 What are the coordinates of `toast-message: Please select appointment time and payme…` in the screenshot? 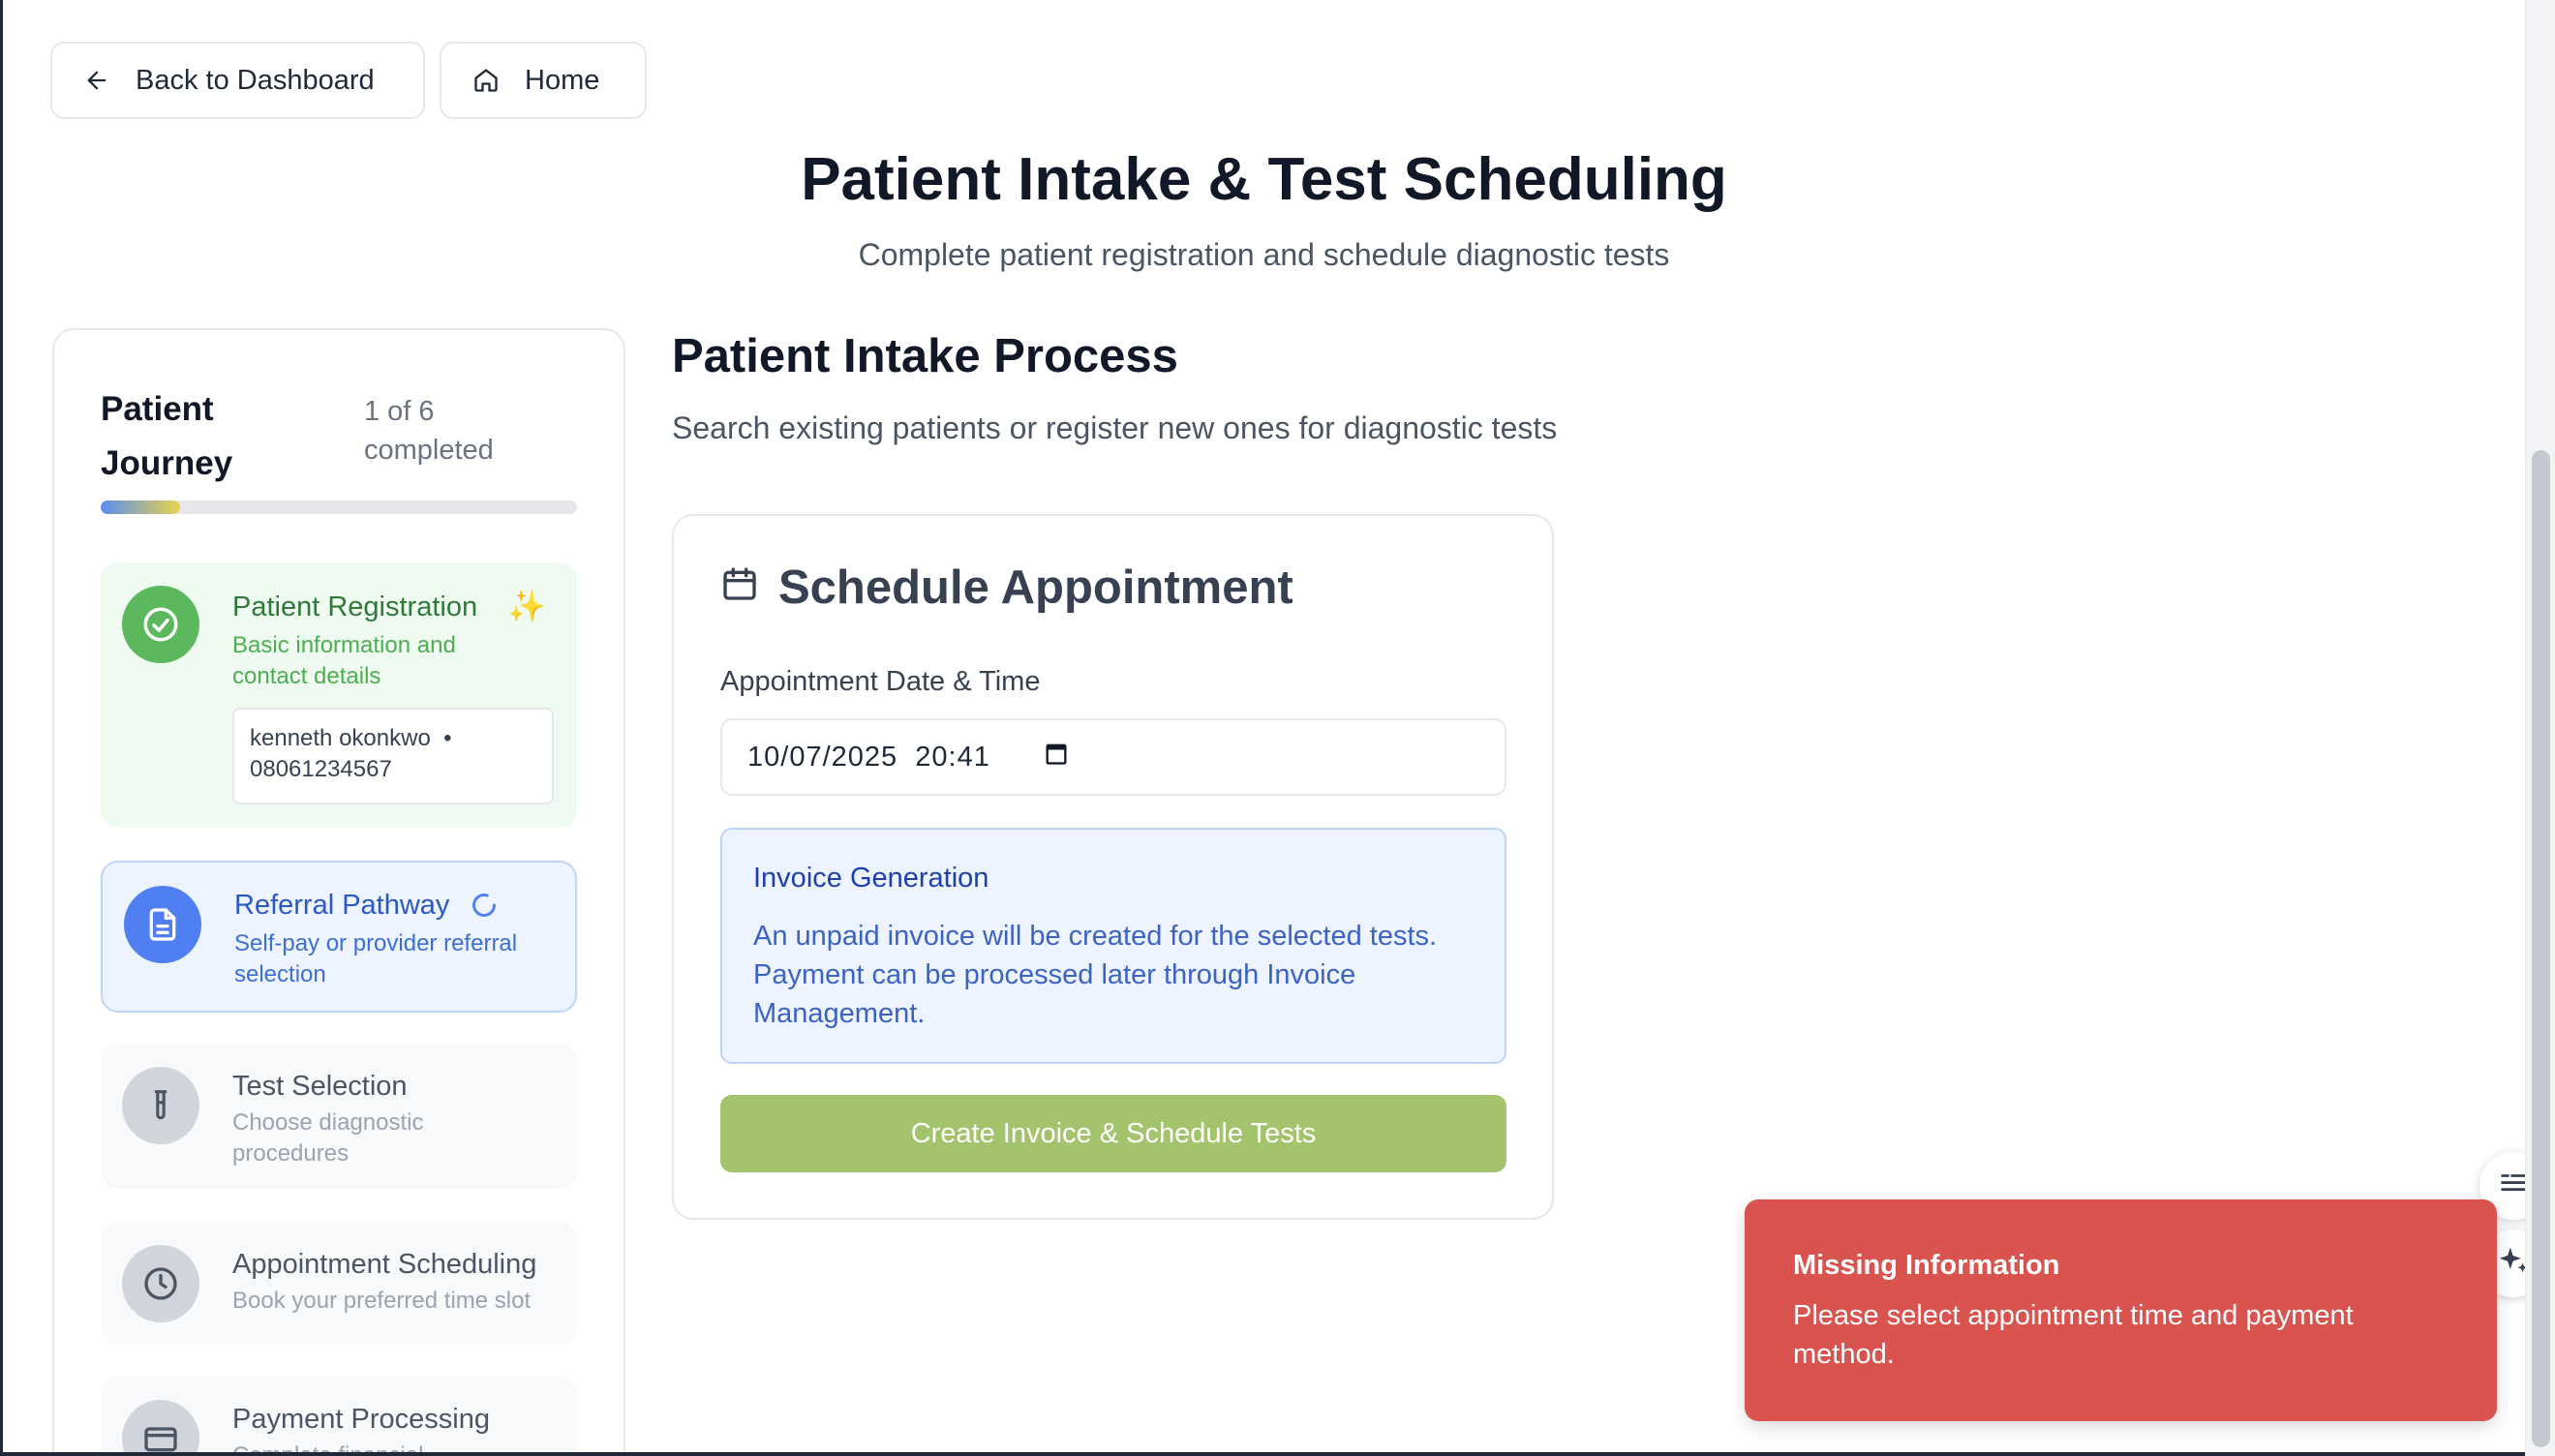 It's located at (2073, 1335).